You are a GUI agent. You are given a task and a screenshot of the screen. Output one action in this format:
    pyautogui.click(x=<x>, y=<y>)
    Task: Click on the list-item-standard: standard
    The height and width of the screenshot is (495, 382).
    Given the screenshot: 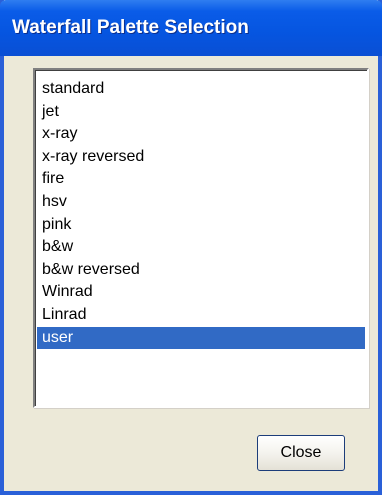 What is the action you would take?
    pyautogui.click(x=201, y=89)
    